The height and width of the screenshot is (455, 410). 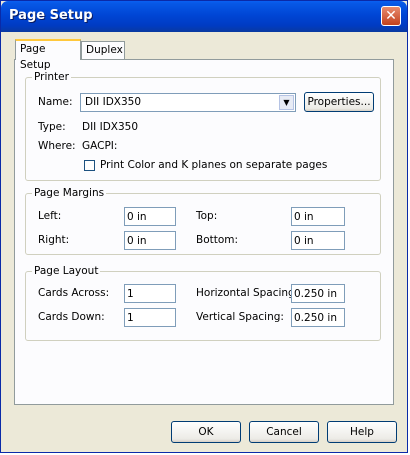 I want to click on tab-label: Page Setup, so click(x=35, y=57).